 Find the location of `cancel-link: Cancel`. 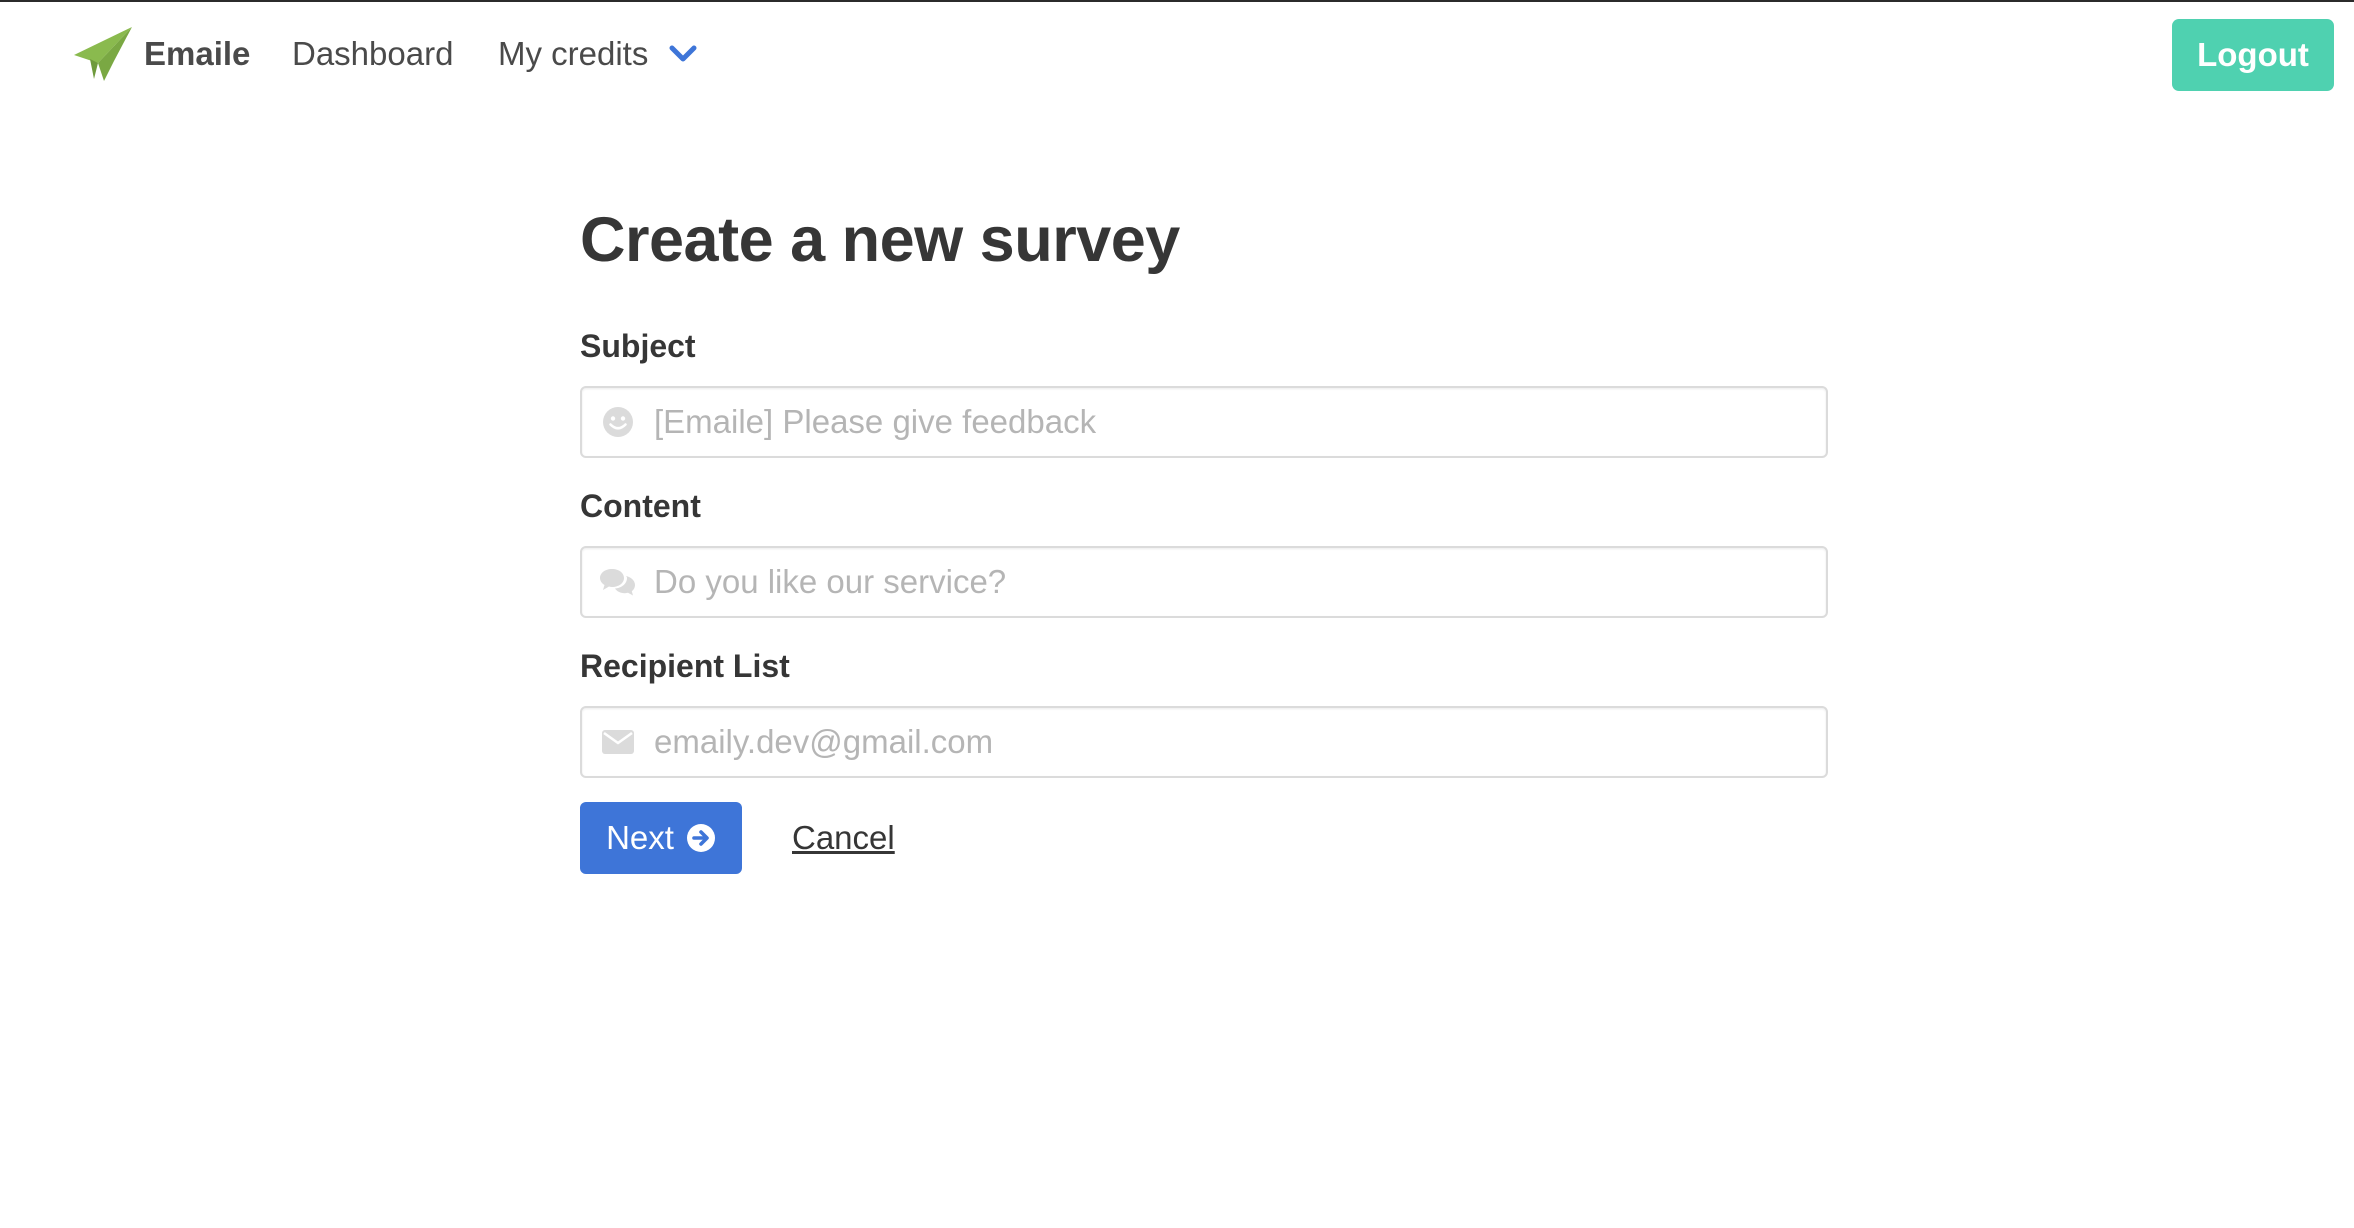

cancel-link: Cancel is located at coordinates (843, 838).